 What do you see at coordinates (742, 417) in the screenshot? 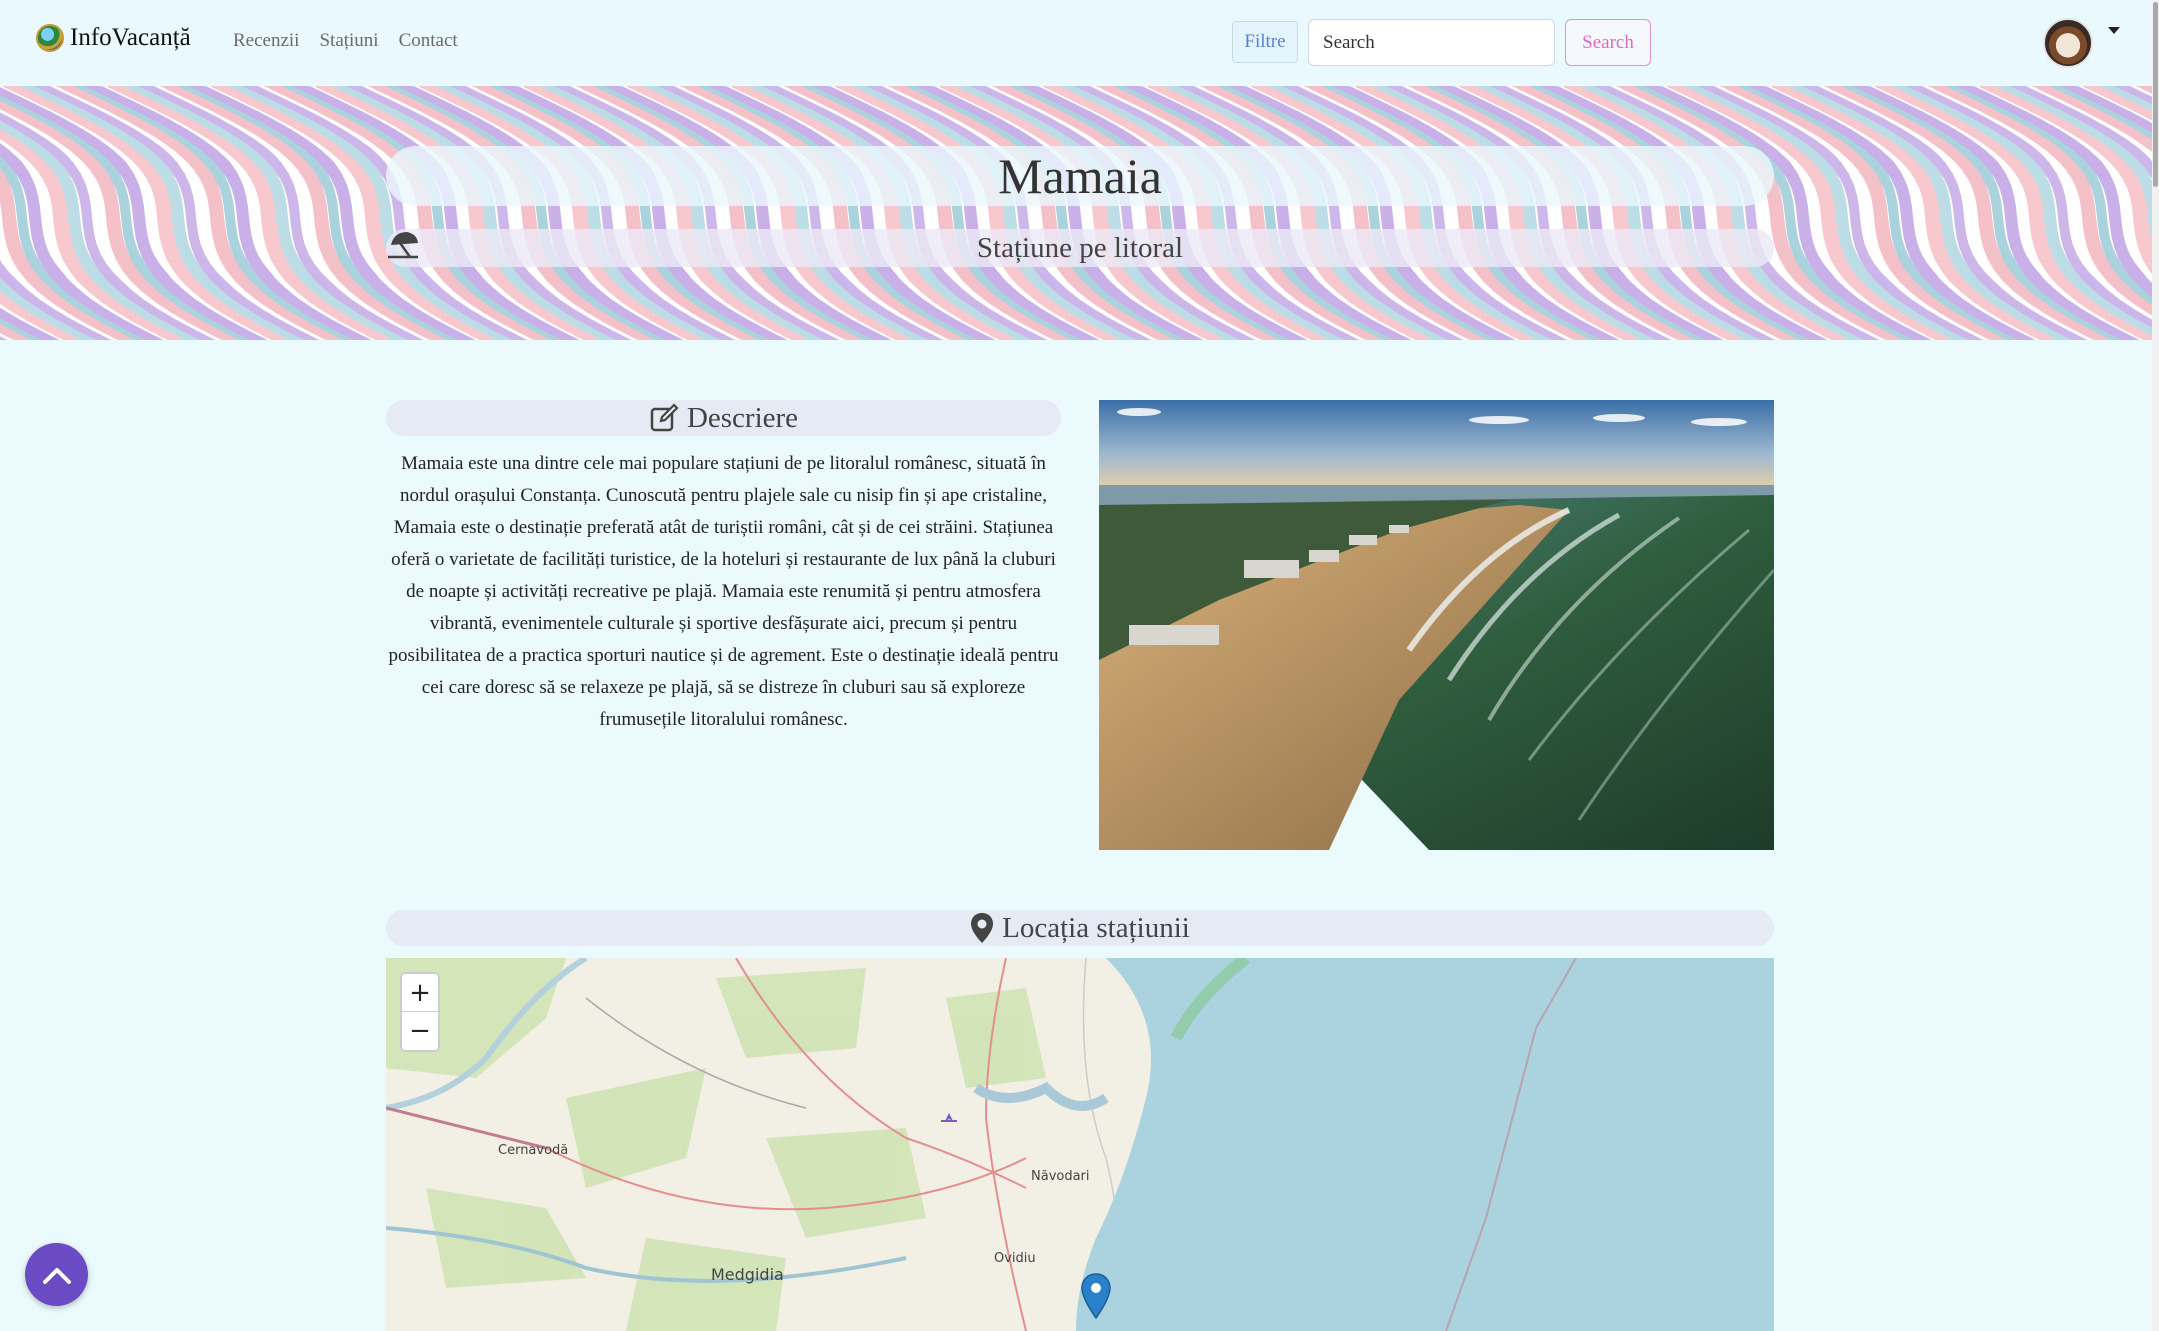
I see `description-heading-text: Descriere` at bounding box center [742, 417].